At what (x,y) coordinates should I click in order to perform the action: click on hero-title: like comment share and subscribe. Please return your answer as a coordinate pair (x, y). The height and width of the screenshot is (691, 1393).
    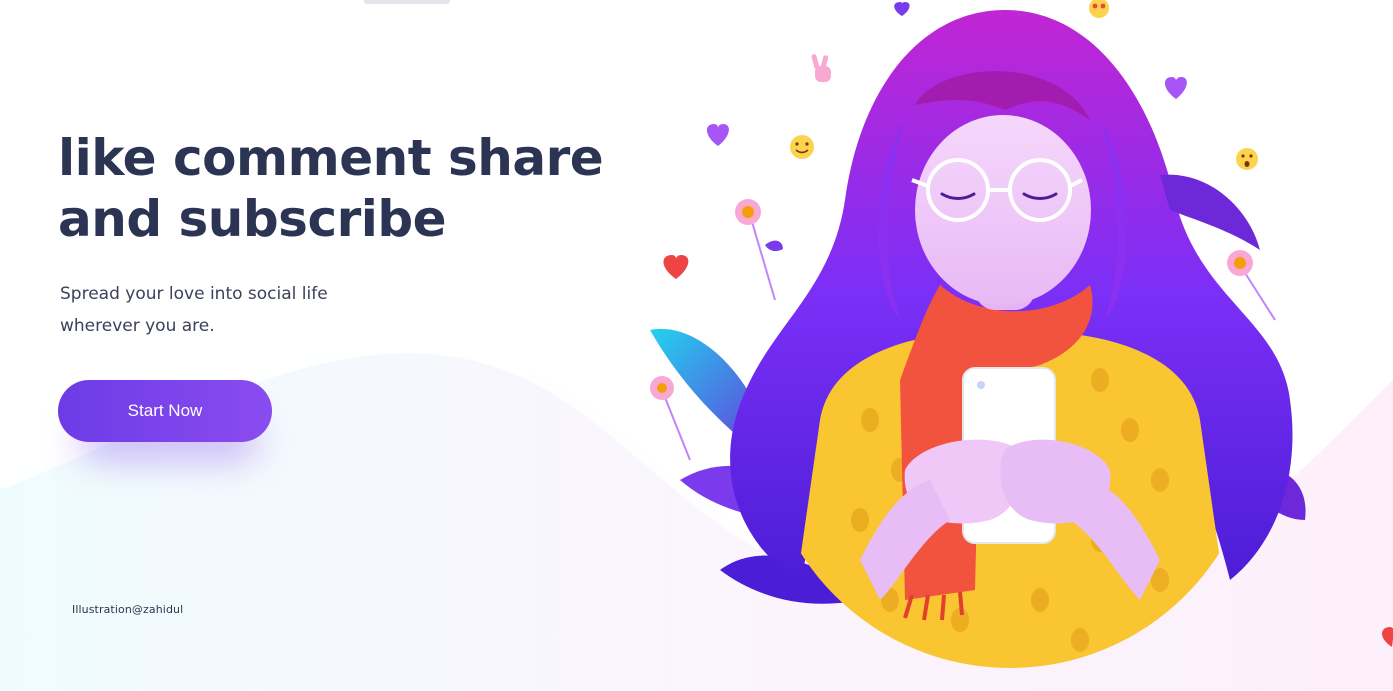
    Looking at the image, I should click on (338, 189).